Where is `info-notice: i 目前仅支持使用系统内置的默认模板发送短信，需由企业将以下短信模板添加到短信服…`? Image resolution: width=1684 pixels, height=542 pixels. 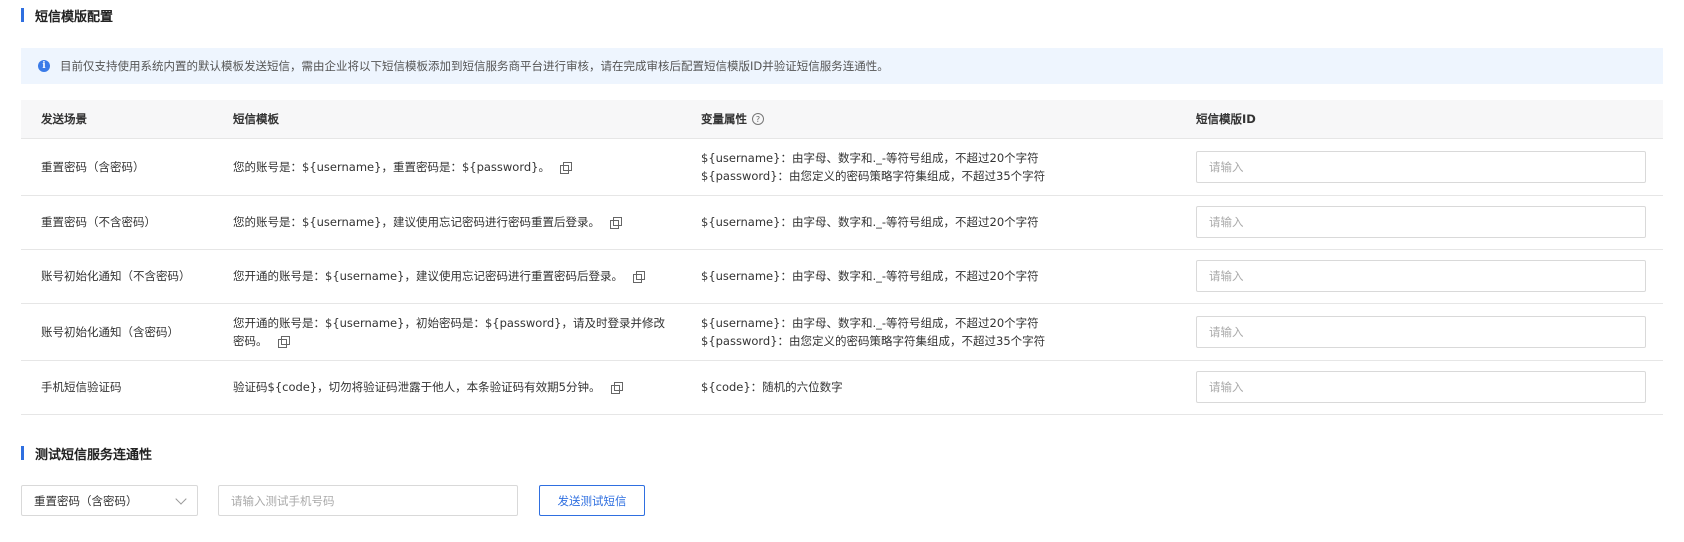 info-notice: i 目前仅支持使用系统内置的默认模板发送短信，需由企业将以下短信模板添加到短信服… is located at coordinates (842, 66).